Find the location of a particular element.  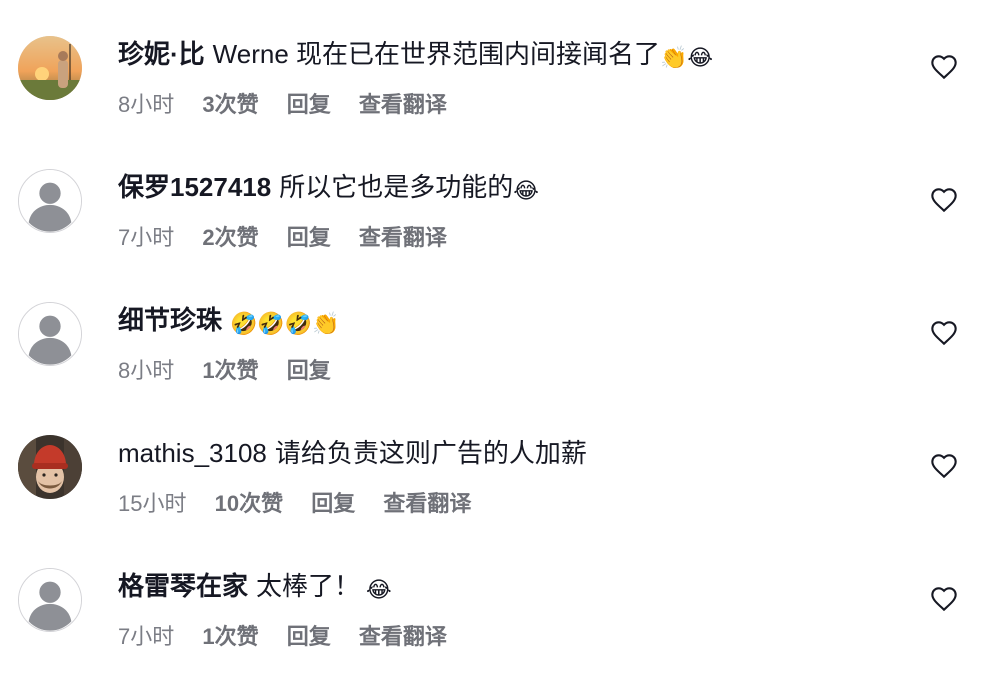

comment-text-line: 珍妮·比 Werne 现在已在世界范围内间接闻名了👏😂 is located at coordinates (415, 54).